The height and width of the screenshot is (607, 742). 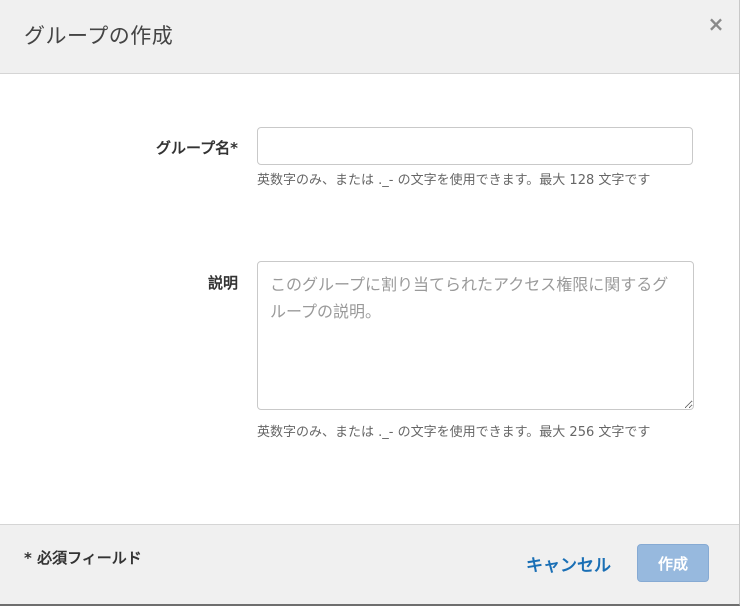 I want to click on dialog-header: グループの作成 ×, so click(x=369, y=37).